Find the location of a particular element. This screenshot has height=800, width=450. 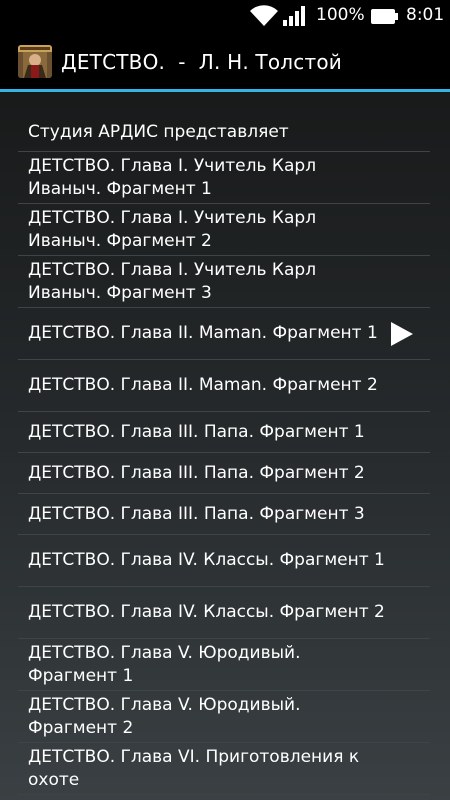

play-icon is located at coordinates (402, 334).